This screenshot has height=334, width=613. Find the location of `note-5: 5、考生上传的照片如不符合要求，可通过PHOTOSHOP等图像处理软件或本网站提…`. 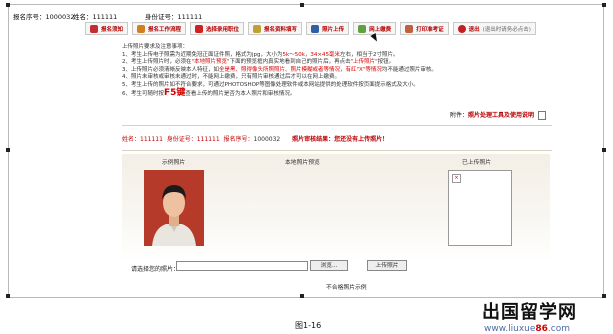

note-5: 5、考生上传的照片如不符合要求，可通过PHOTOSHOP等图像处理软件或本网站提… is located at coordinates (270, 84).